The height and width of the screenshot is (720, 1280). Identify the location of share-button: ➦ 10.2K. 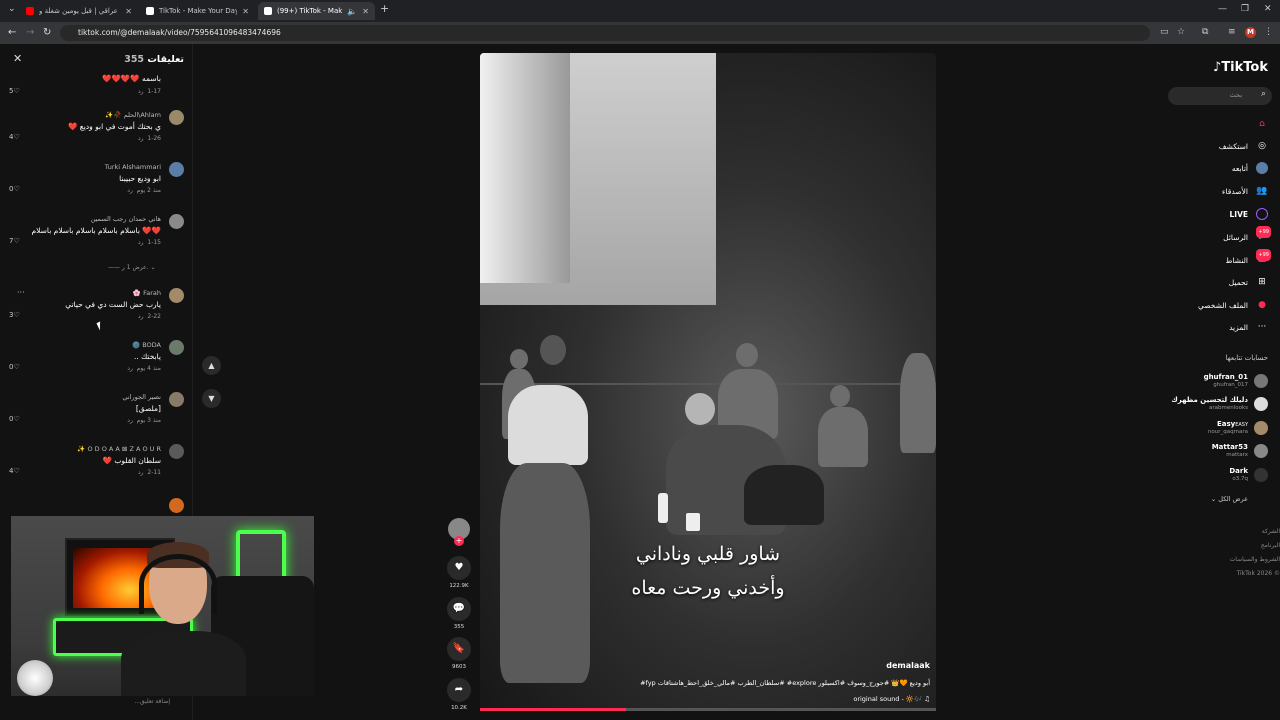
(459, 694).